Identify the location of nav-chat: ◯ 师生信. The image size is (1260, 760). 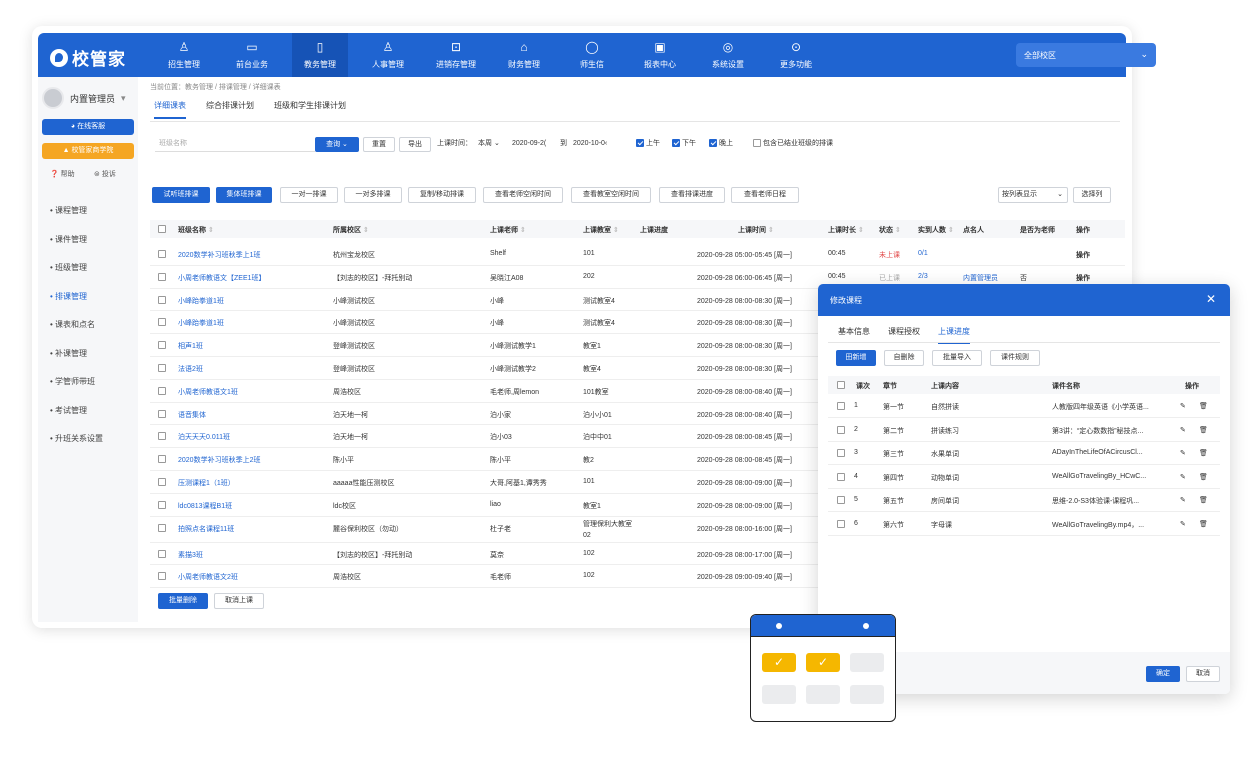
(592, 55).